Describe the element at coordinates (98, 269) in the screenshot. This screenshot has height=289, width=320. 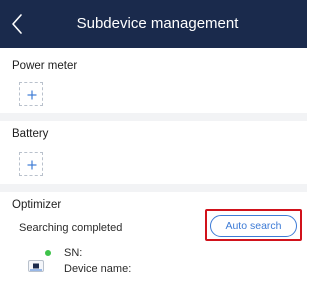
I see `device-name-label: Device name:` at that location.